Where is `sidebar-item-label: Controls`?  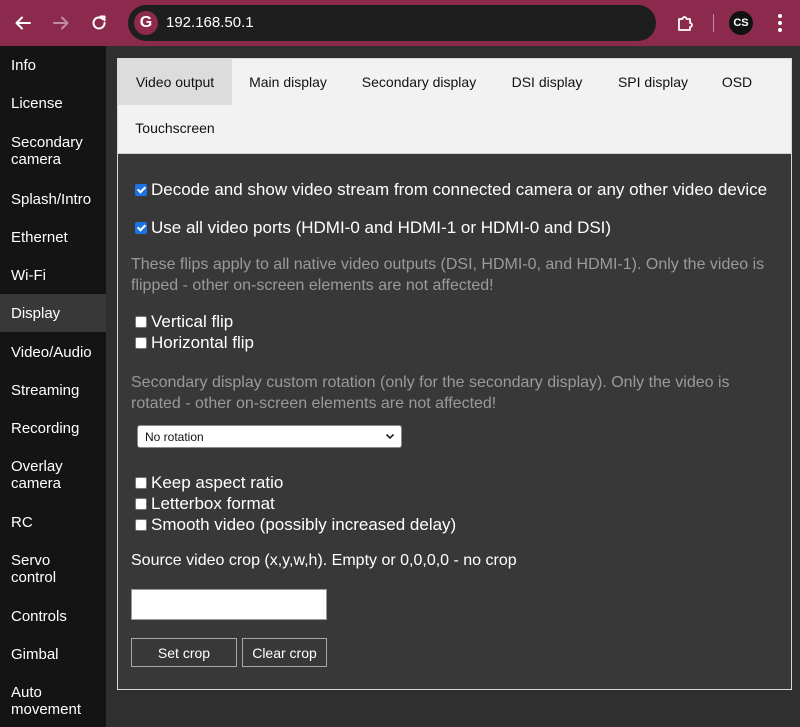 sidebar-item-label: Controls is located at coordinates (39, 616).